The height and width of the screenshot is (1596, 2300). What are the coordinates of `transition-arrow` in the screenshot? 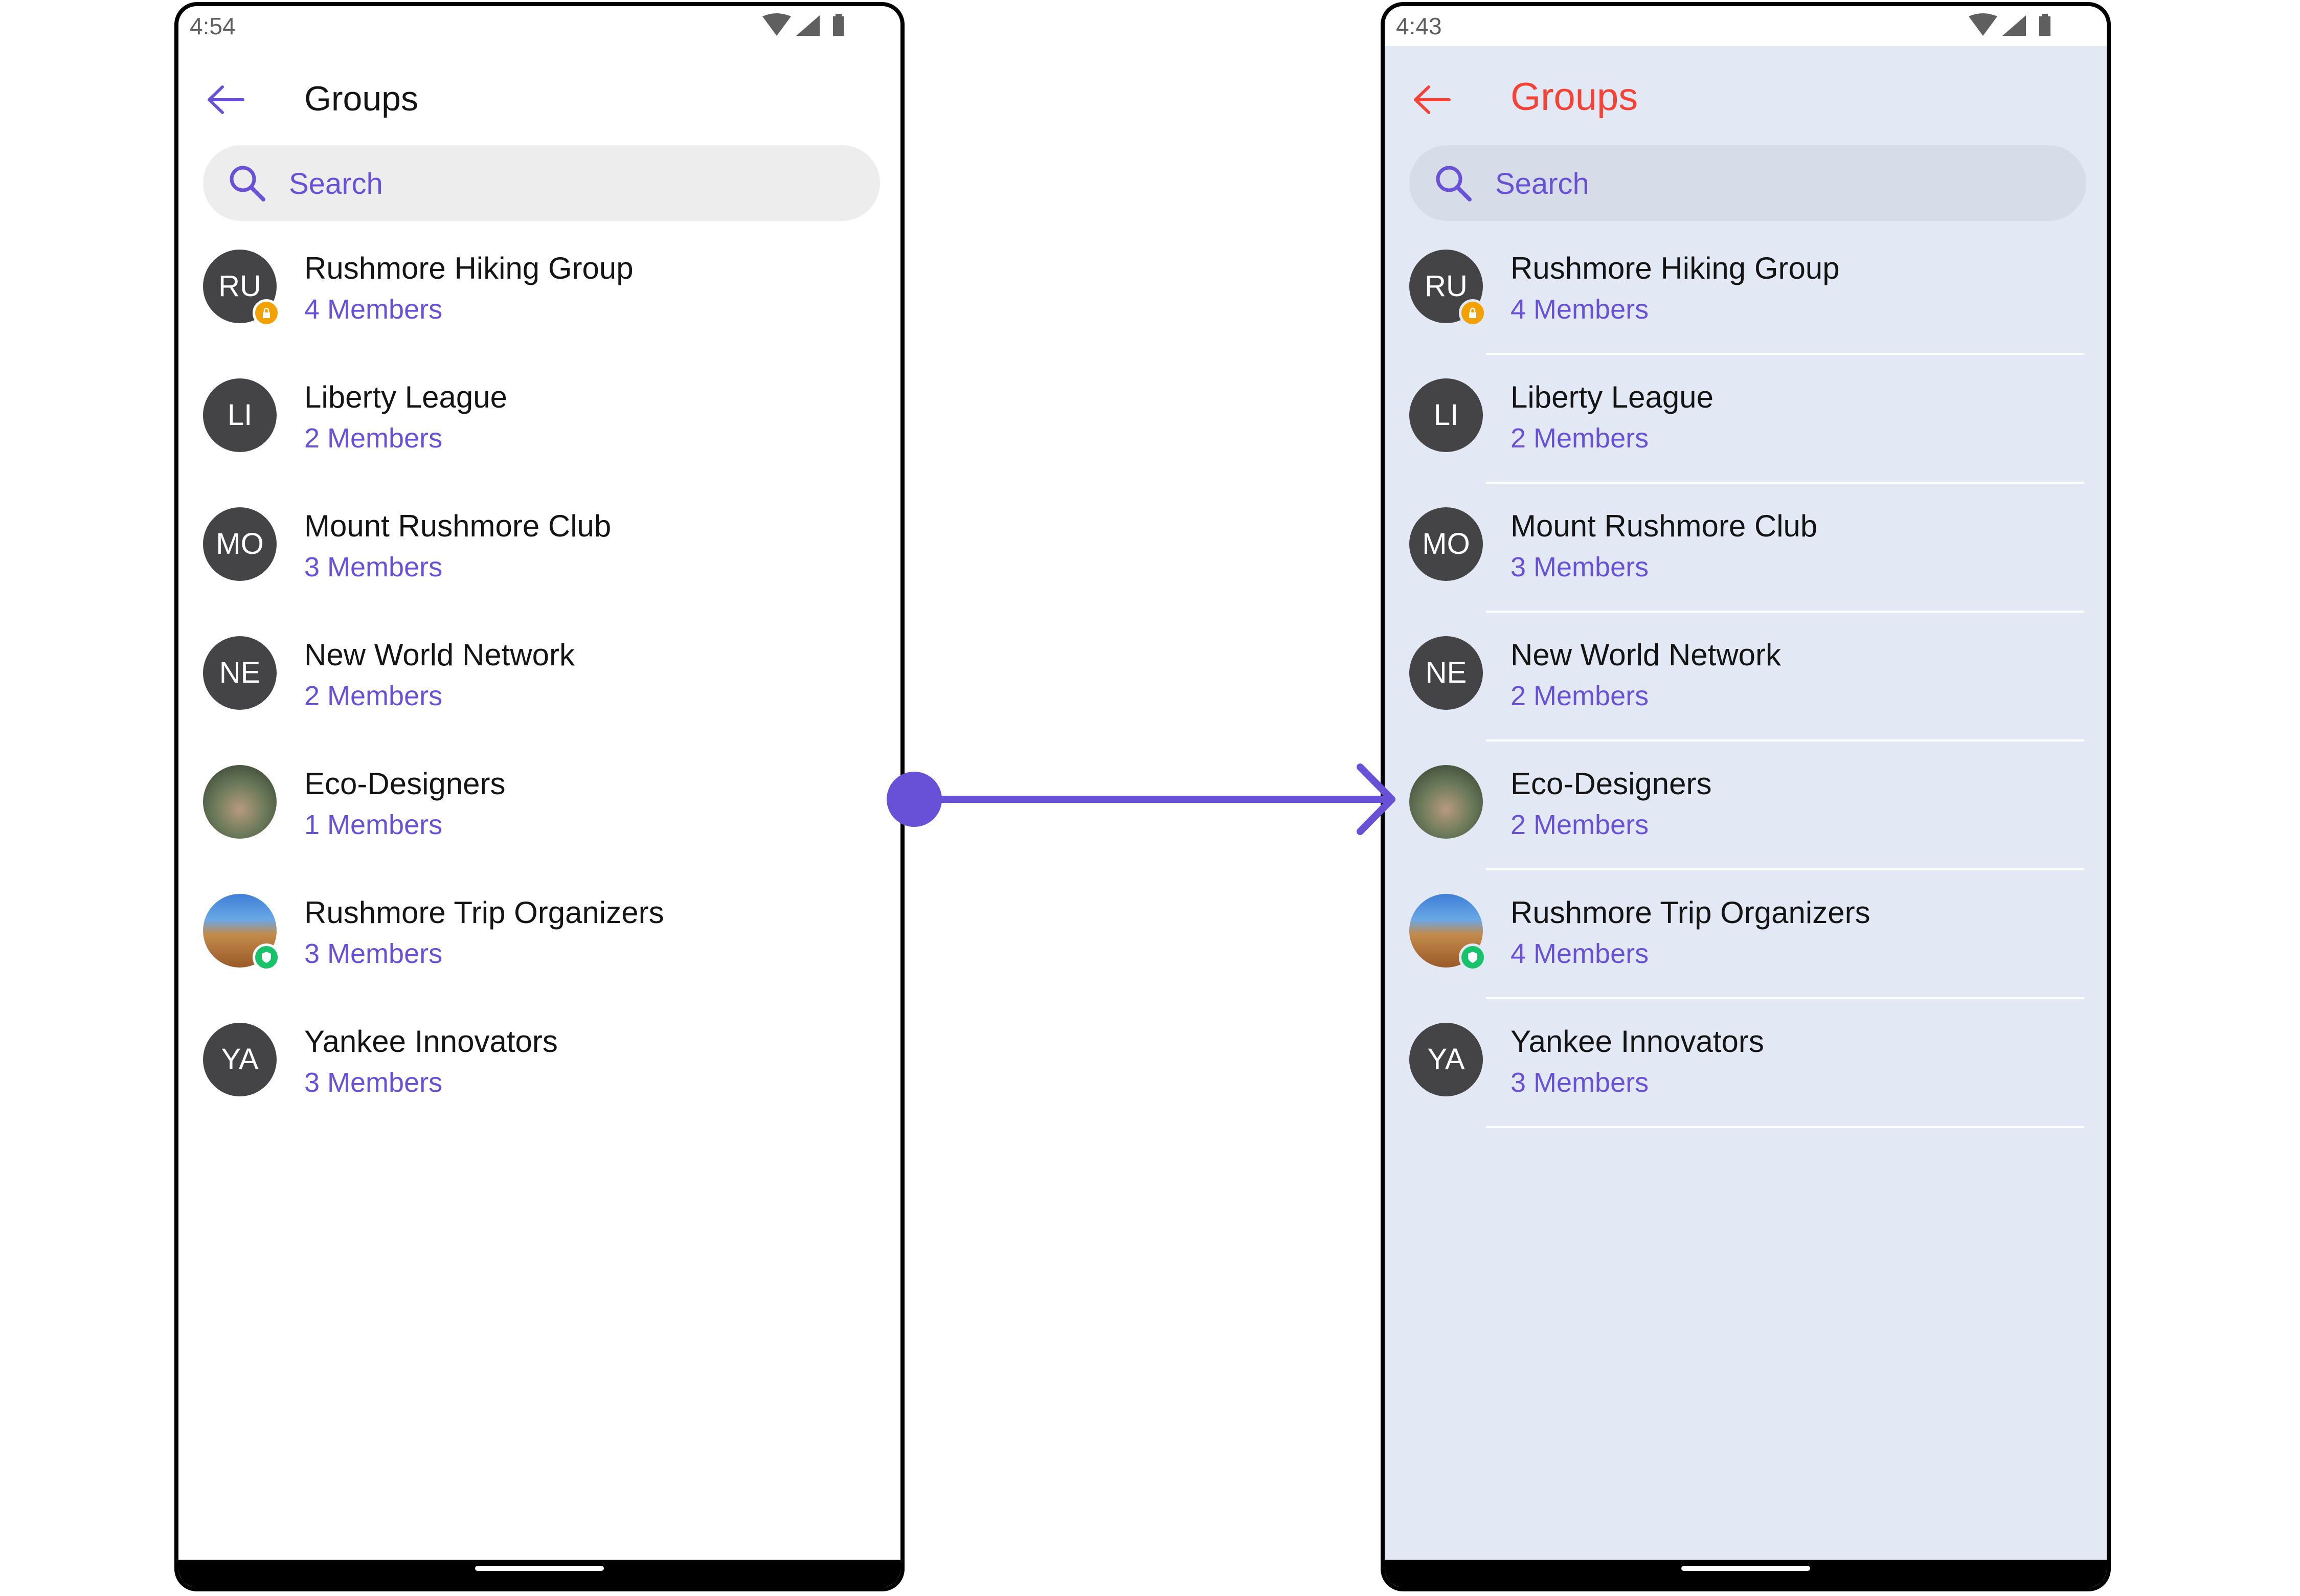 It's located at (1141, 799).